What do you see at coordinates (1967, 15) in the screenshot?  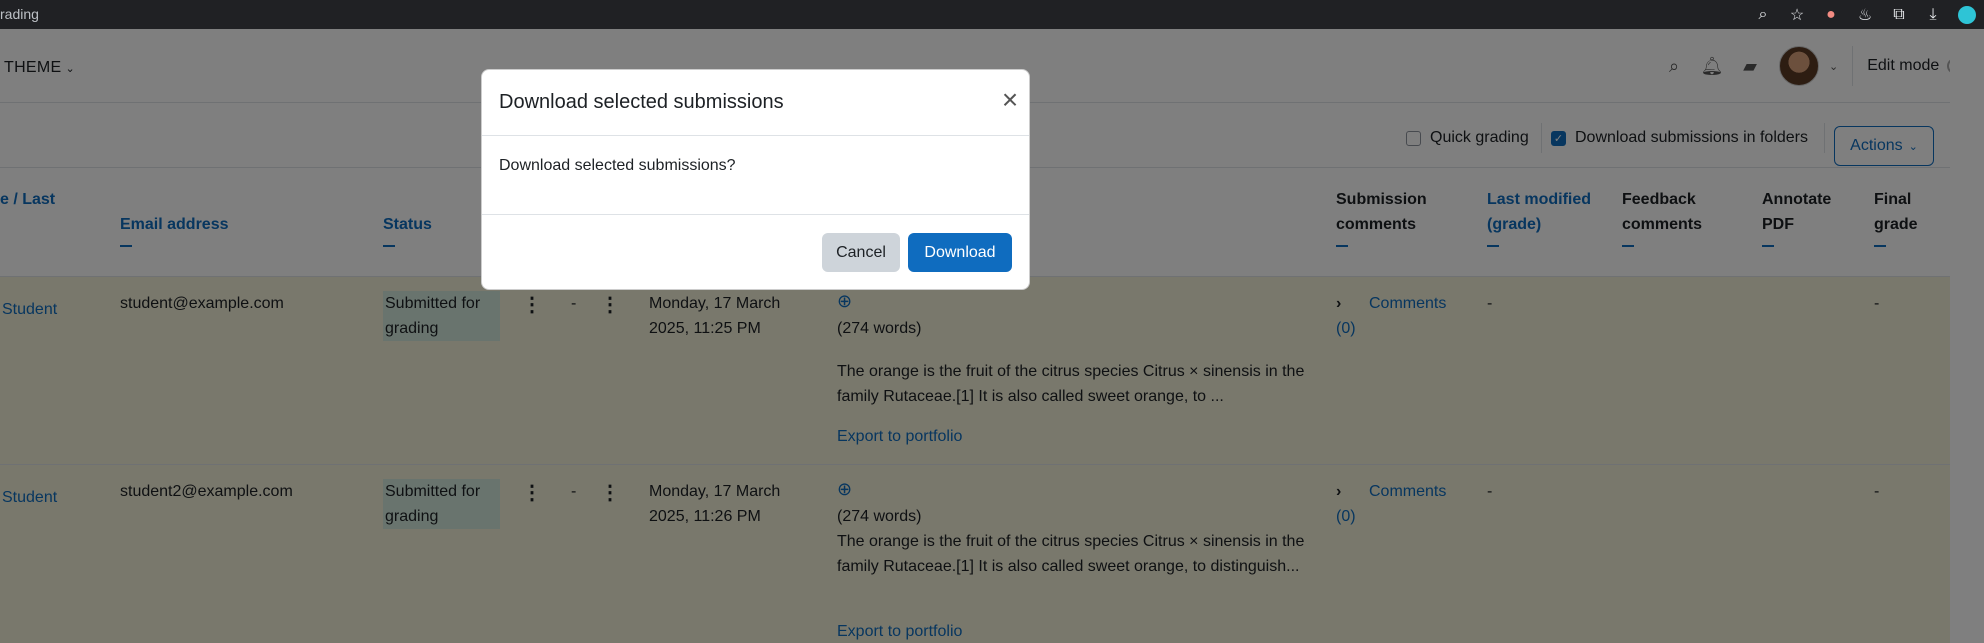 I see `profile-icon` at bounding box center [1967, 15].